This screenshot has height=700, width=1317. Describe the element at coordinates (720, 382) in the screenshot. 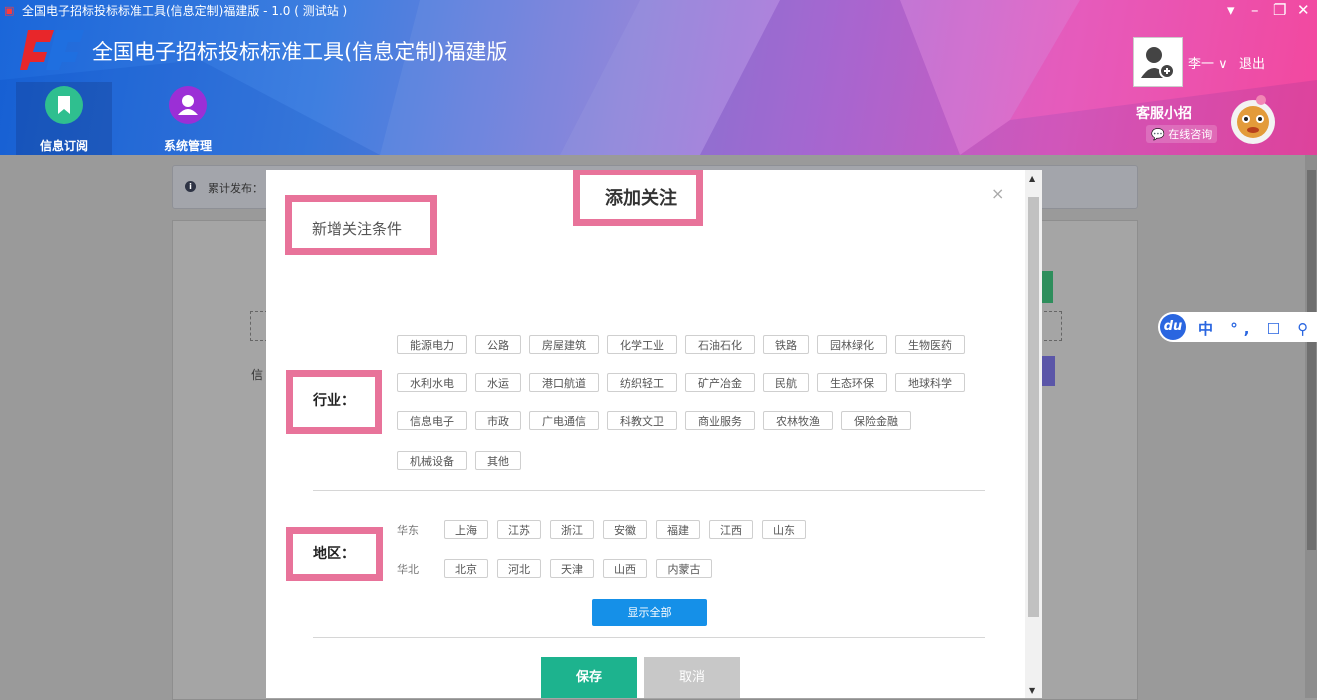

I see `industry-tag: 矿产冶金` at that location.